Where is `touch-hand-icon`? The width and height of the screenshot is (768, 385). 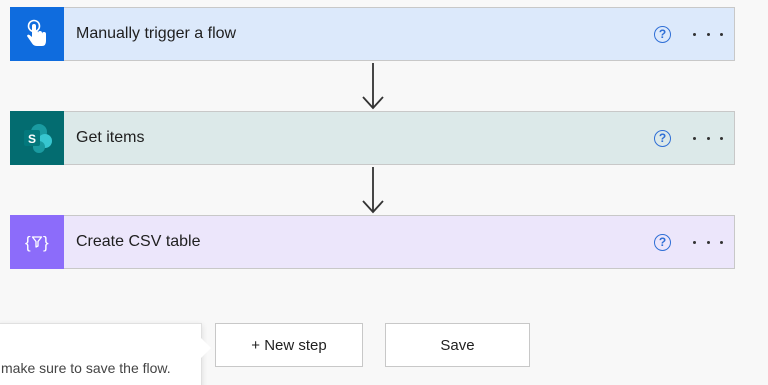
touch-hand-icon is located at coordinates (37, 34).